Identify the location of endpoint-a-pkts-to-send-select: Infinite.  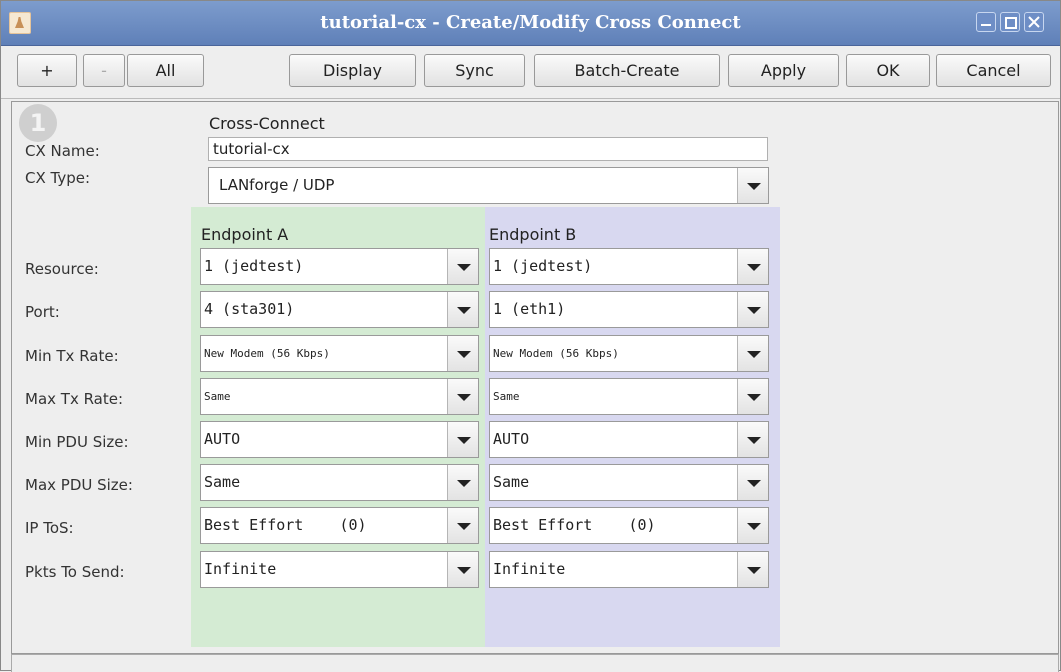
(339, 569).